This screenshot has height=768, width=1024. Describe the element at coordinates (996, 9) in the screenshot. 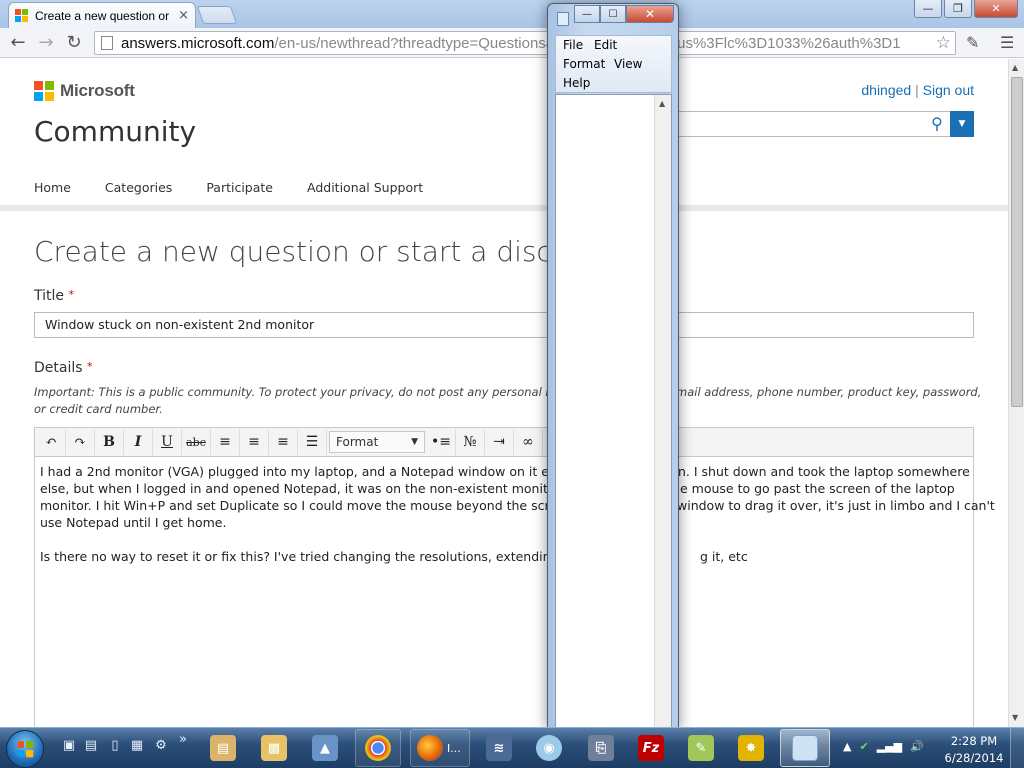

I see `close-button: ✕` at that location.